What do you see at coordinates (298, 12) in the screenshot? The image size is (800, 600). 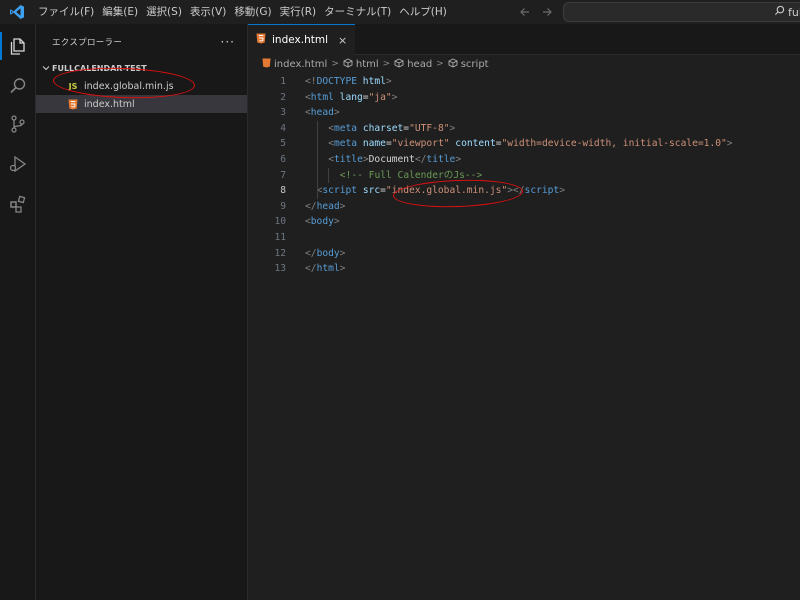 I see `menu-run: 実行(R)` at bounding box center [298, 12].